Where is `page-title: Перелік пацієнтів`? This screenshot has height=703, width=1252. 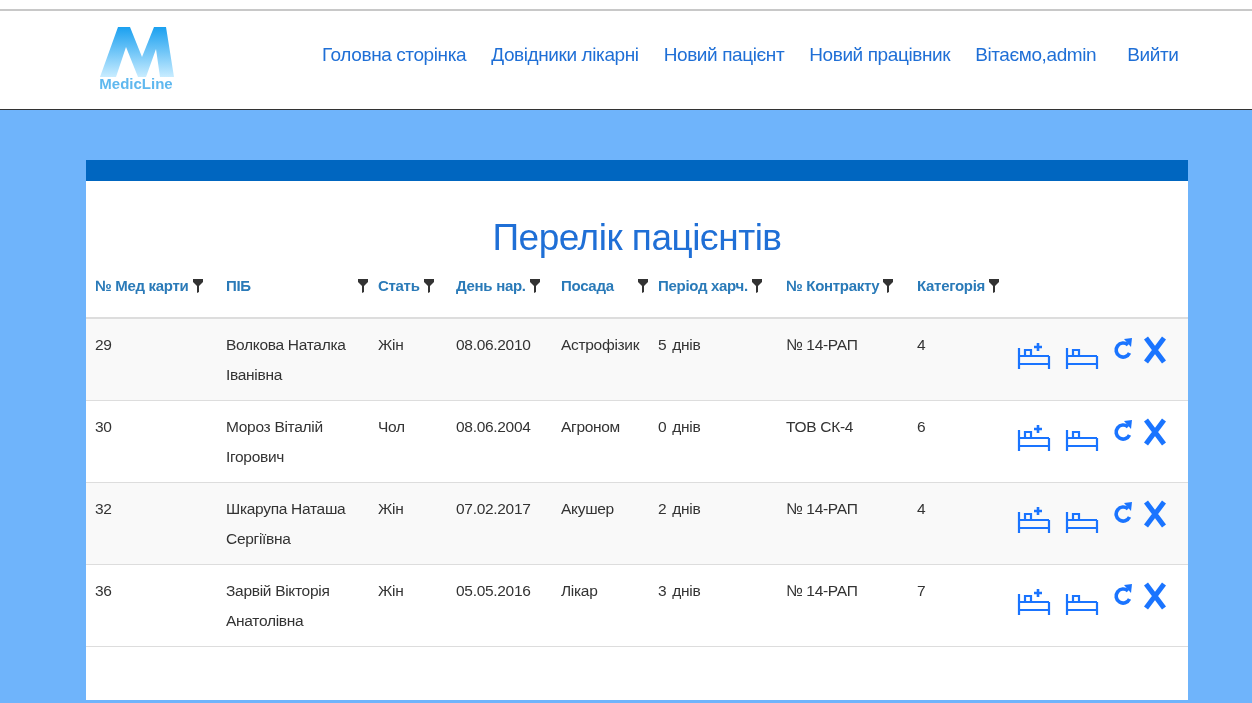
page-title: Перелік пацієнтів is located at coordinates (637, 238).